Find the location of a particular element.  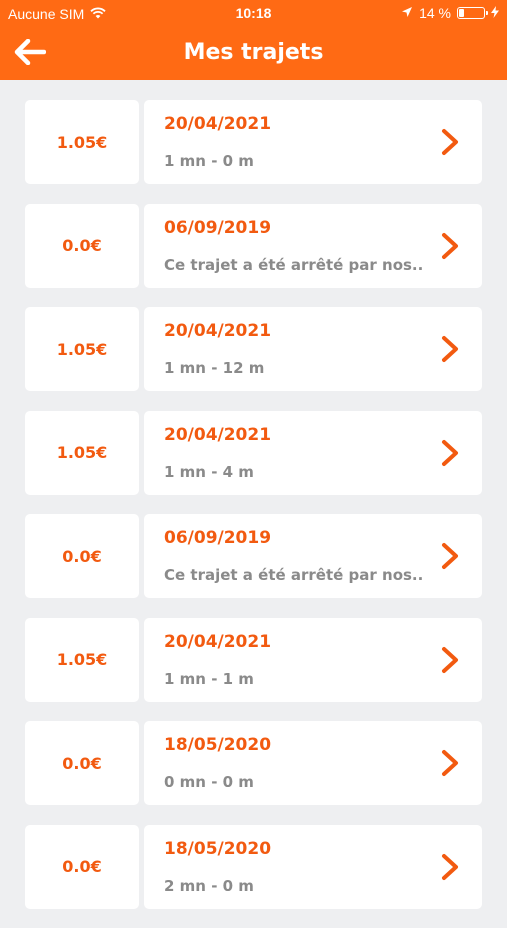

trip-row: 0.0€ 18/05/2020 2 mn - 0 m is located at coordinates (253, 866).